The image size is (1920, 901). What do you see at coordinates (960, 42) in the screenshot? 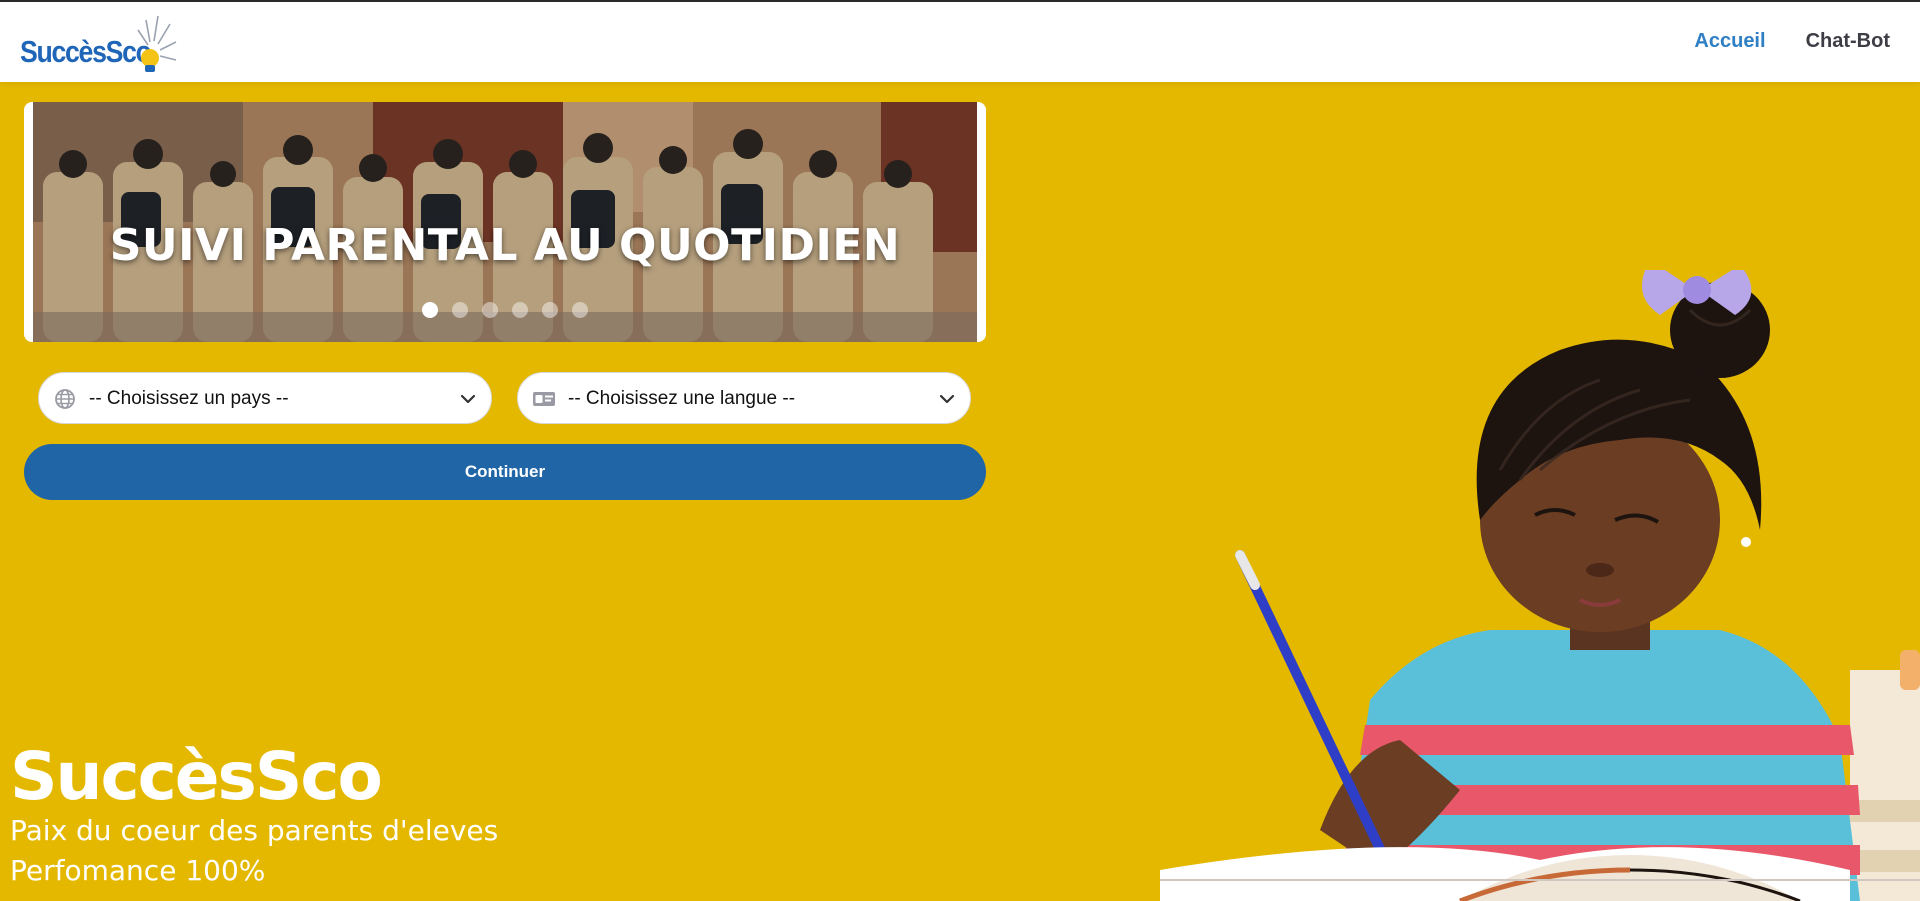
I see `navbar: SuccèsSco Accueil Chat-Bot` at bounding box center [960, 42].